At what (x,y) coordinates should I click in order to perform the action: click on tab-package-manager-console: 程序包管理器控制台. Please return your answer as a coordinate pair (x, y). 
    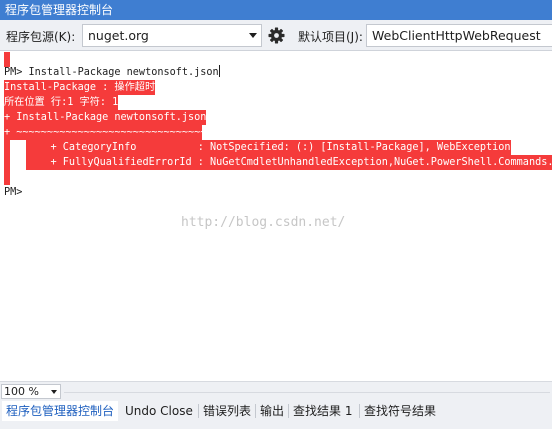
    Looking at the image, I should click on (60, 411).